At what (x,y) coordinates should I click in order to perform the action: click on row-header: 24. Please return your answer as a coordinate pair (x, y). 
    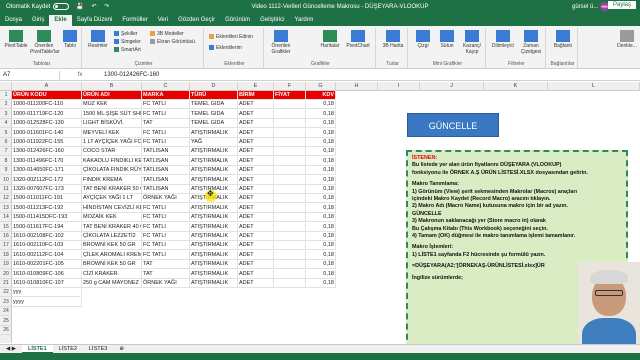
    Looking at the image, I should click on (6, 312).